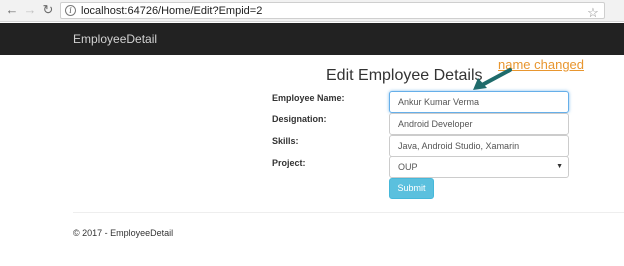 This screenshot has height=266, width=624. Describe the element at coordinates (123, 233) in the screenshot. I see `footer-text: © 2017 - EmployeeDetail` at that location.